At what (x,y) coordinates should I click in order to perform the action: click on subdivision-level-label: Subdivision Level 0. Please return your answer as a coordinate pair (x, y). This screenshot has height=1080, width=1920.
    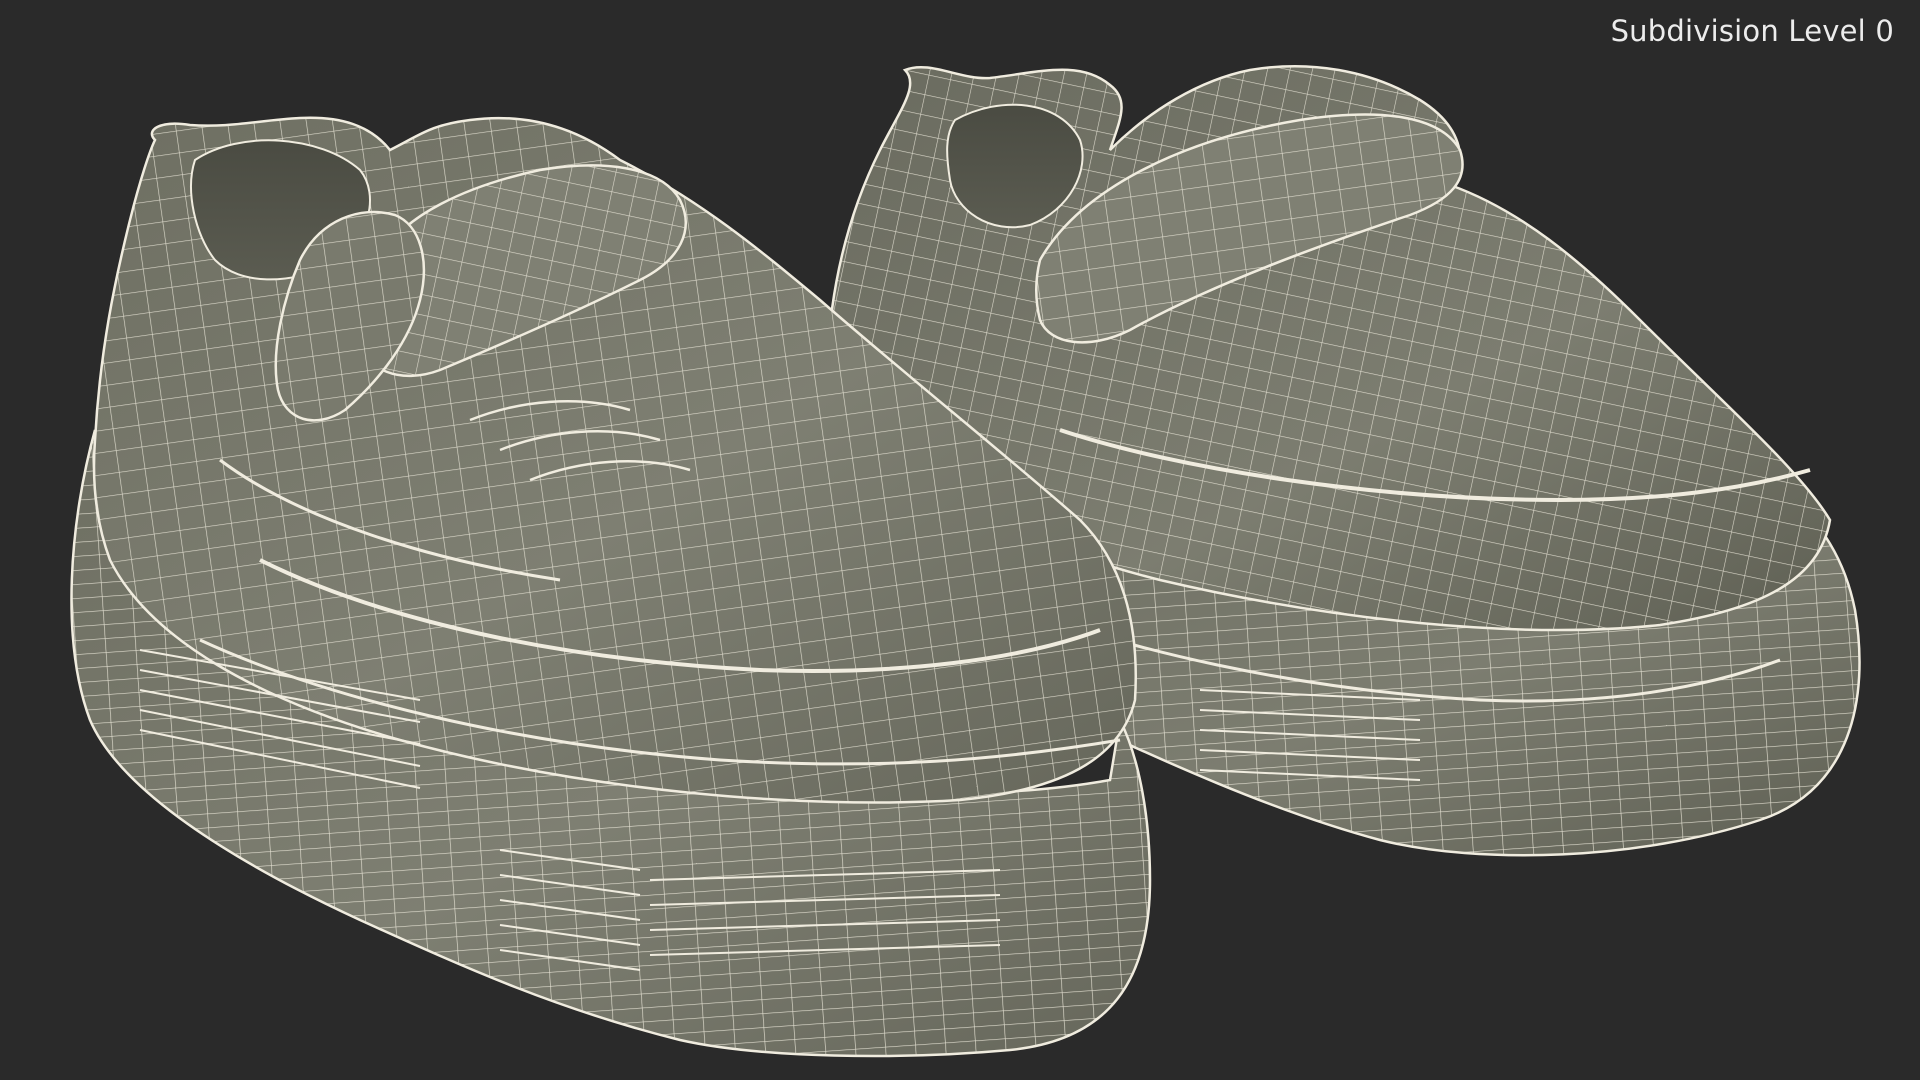
    Looking at the image, I should click on (1752, 31).